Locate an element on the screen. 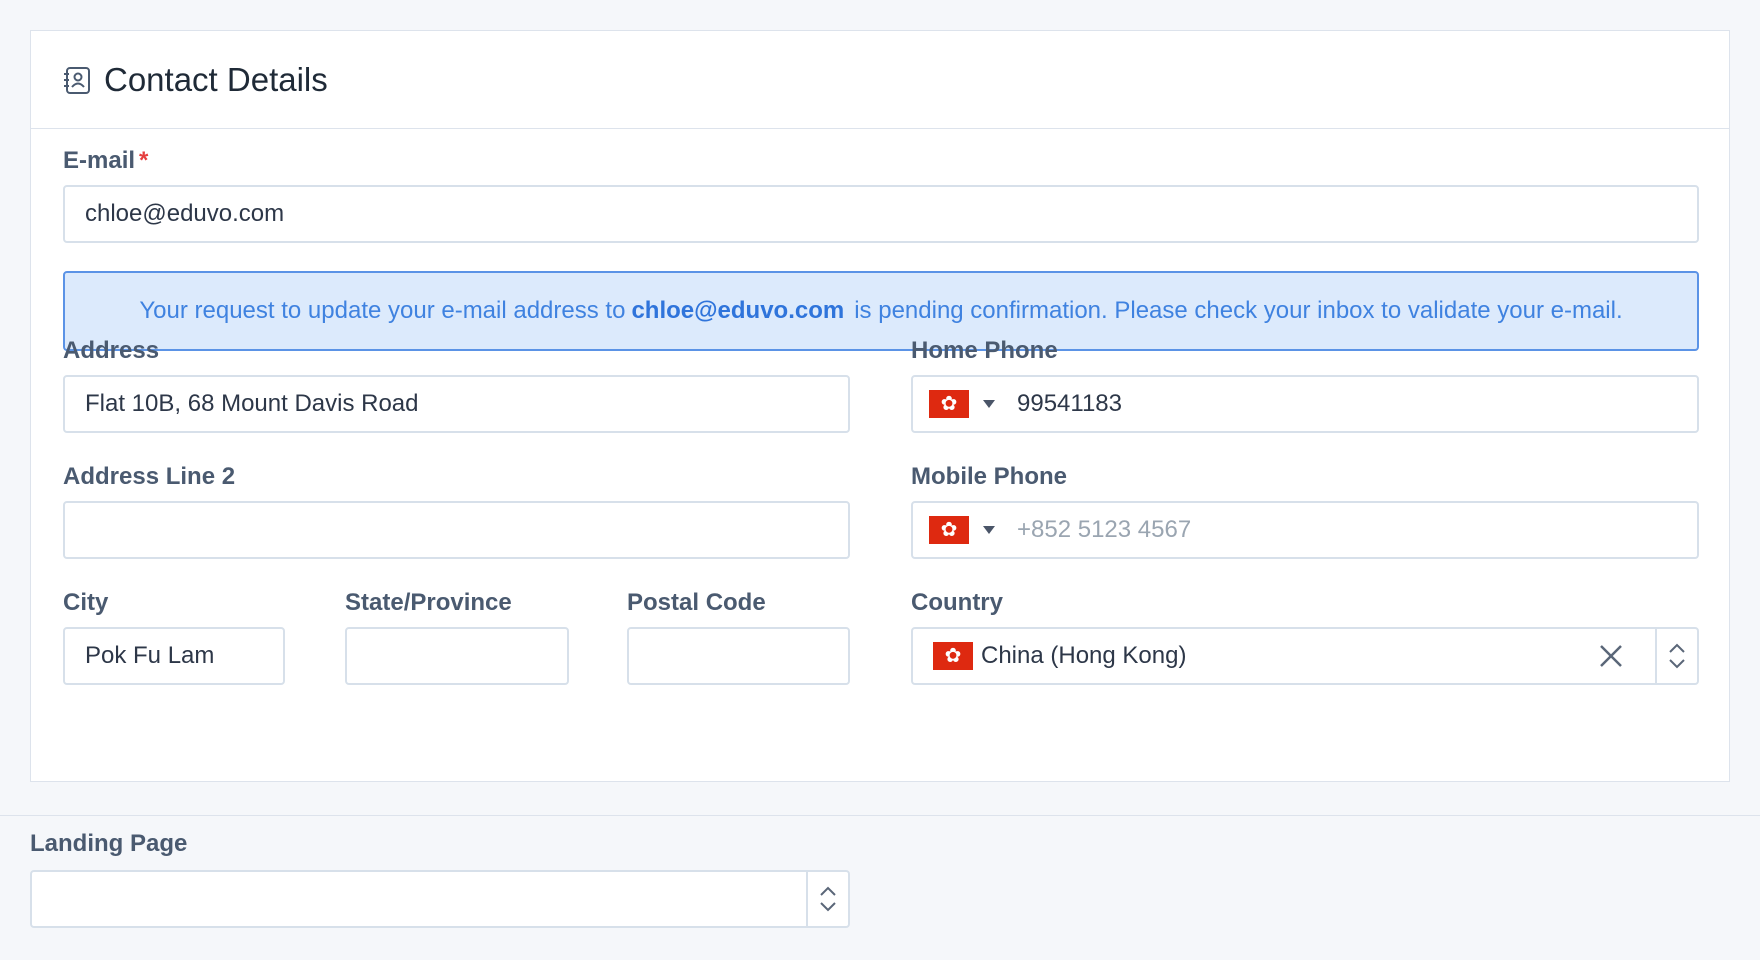 The image size is (1760, 960). postal-code-field is located at coordinates (738, 656).